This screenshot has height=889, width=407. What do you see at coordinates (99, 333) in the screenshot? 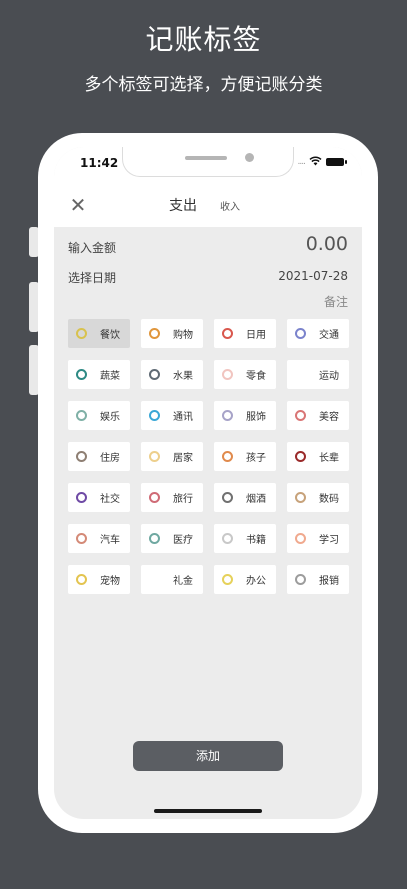
I see `tag-item: 餐饮` at bounding box center [99, 333].